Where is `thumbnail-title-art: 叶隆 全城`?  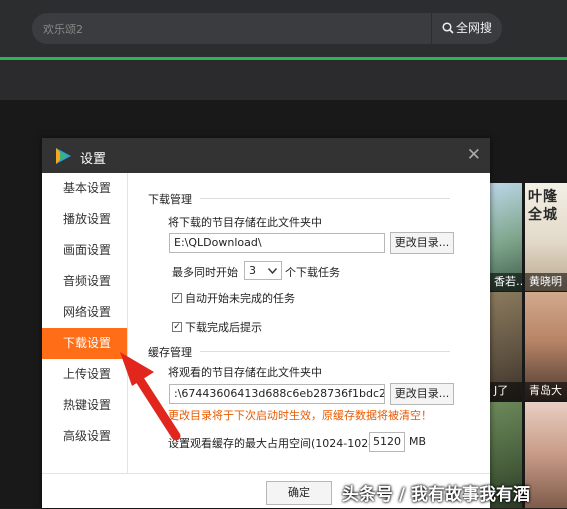
thumbnail-title-art: 叶隆 全城 is located at coordinates (543, 206).